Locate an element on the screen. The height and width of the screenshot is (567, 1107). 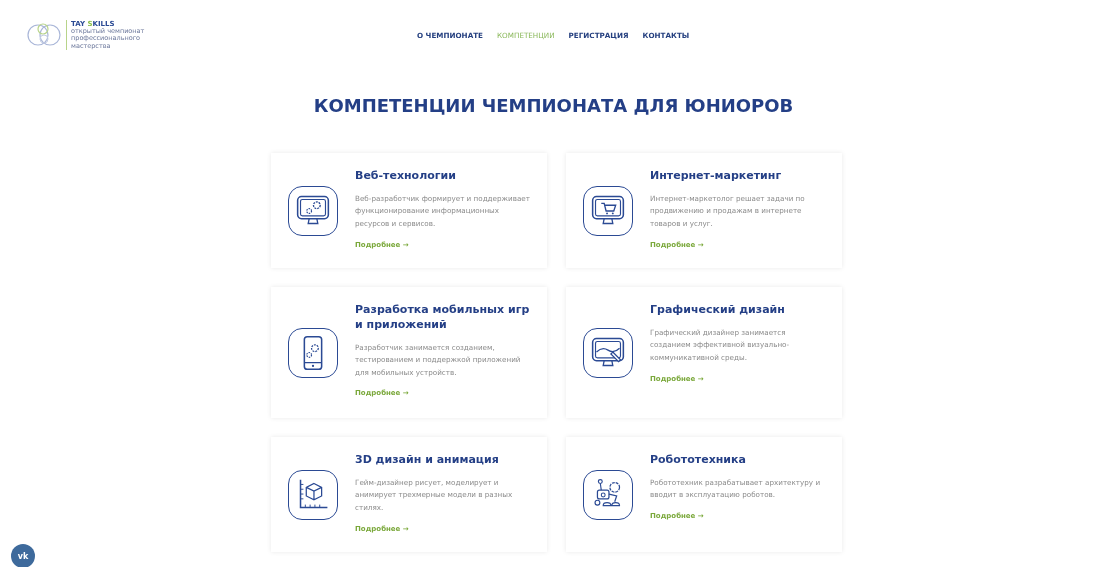
card-title: Графический дизайн is located at coordinates (718, 310).